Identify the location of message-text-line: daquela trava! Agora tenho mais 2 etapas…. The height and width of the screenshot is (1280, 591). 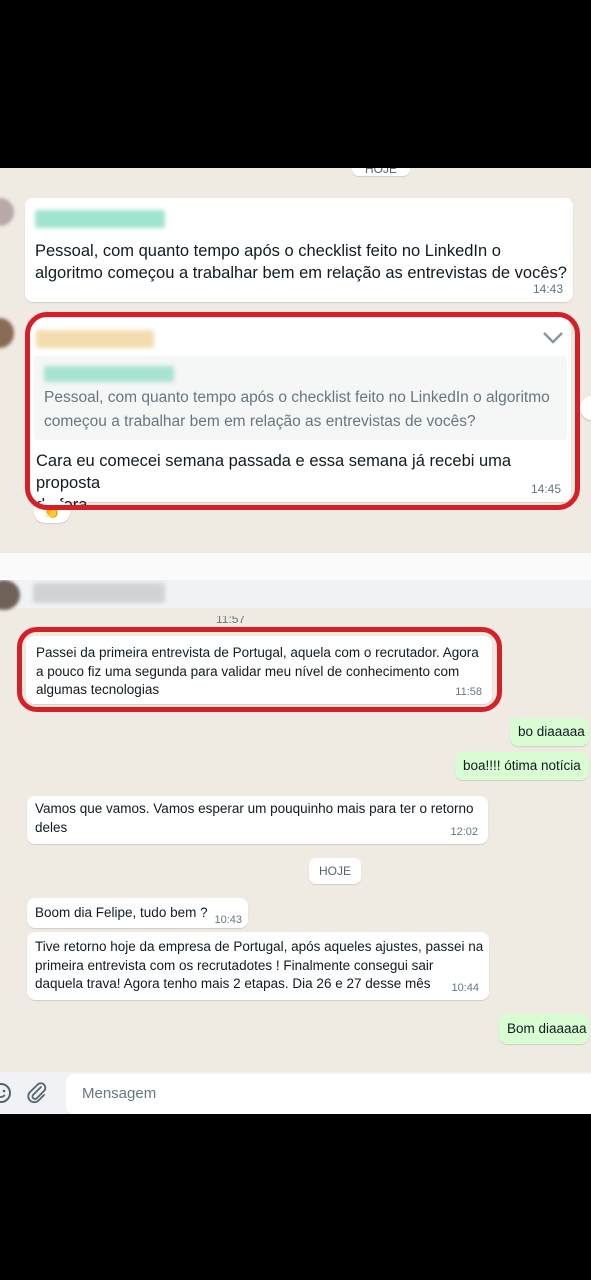
(233, 983).